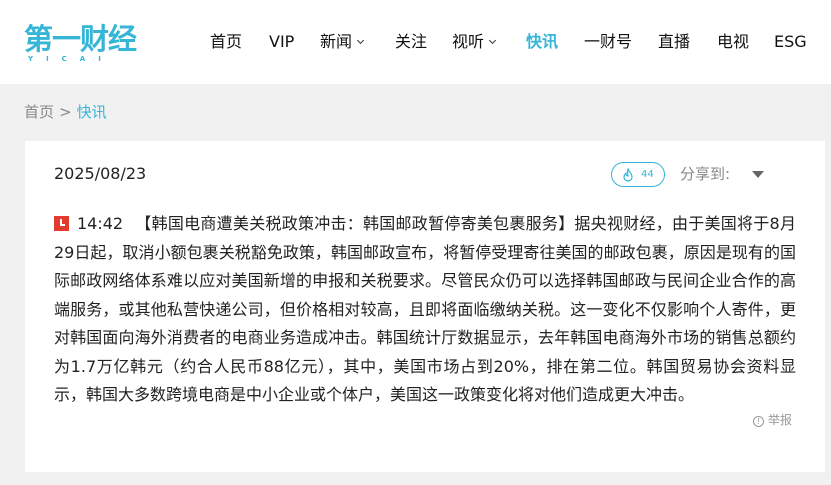 The height and width of the screenshot is (485, 831). Describe the element at coordinates (411, 42) in the screenshot. I see `nav-item-follow: 关注` at that location.